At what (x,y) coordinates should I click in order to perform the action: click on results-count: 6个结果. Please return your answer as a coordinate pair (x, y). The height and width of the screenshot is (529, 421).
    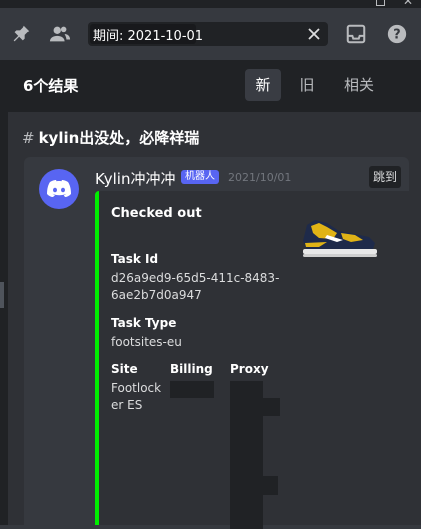
    Looking at the image, I should click on (51, 86).